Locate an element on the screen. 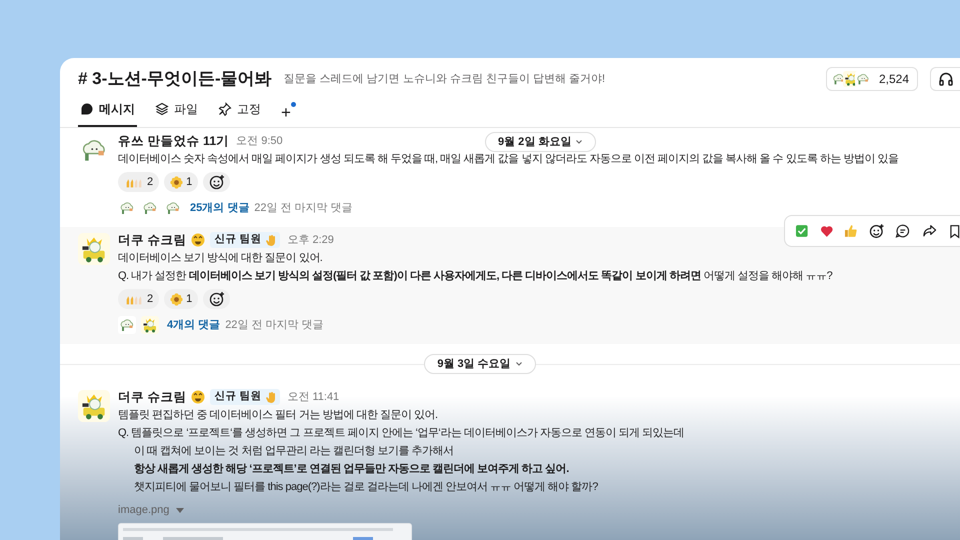 This screenshot has height=540, width=960. thread-replies-link: 25개의 댓글 is located at coordinates (220, 208).